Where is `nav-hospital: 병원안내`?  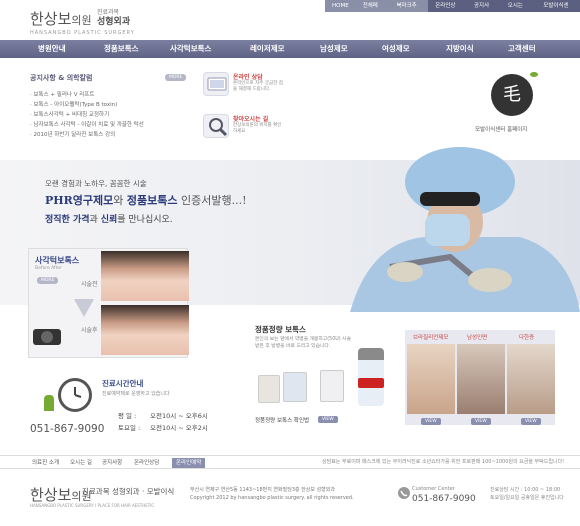
nav-hospital: 병원안내 is located at coordinates (52, 49).